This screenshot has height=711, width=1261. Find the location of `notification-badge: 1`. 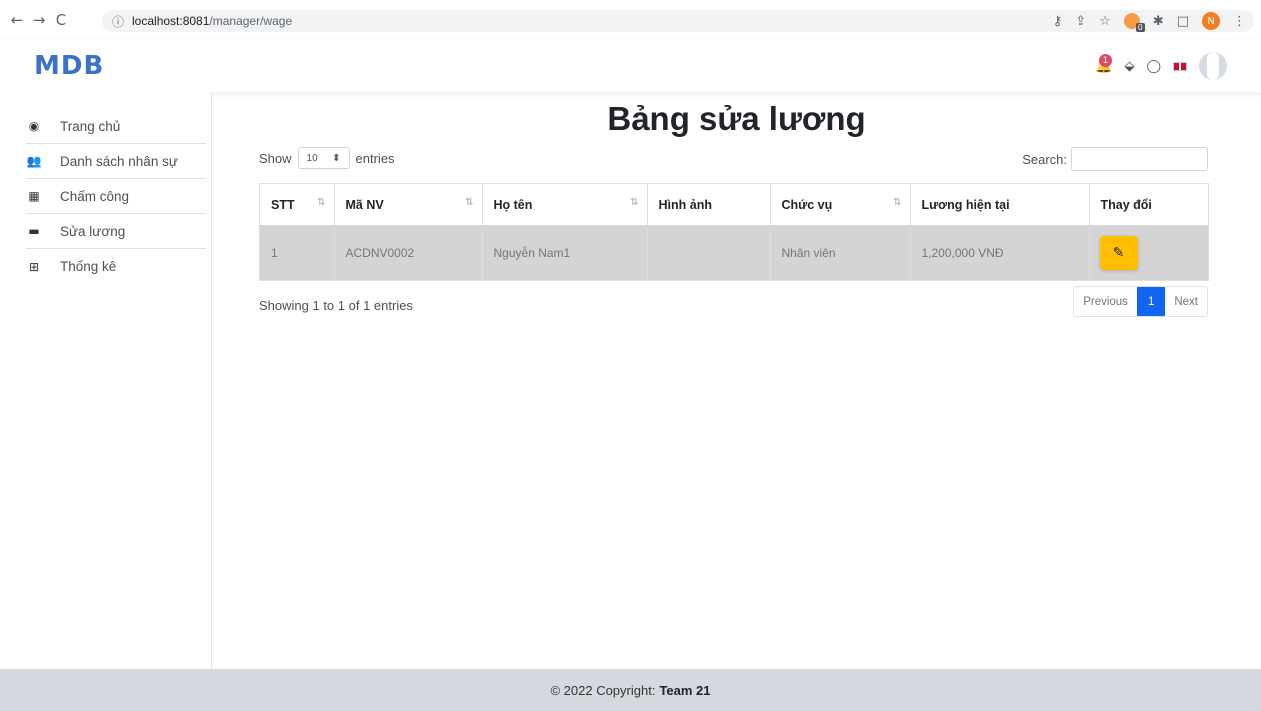

notification-badge: 1 is located at coordinates (1105, 60).